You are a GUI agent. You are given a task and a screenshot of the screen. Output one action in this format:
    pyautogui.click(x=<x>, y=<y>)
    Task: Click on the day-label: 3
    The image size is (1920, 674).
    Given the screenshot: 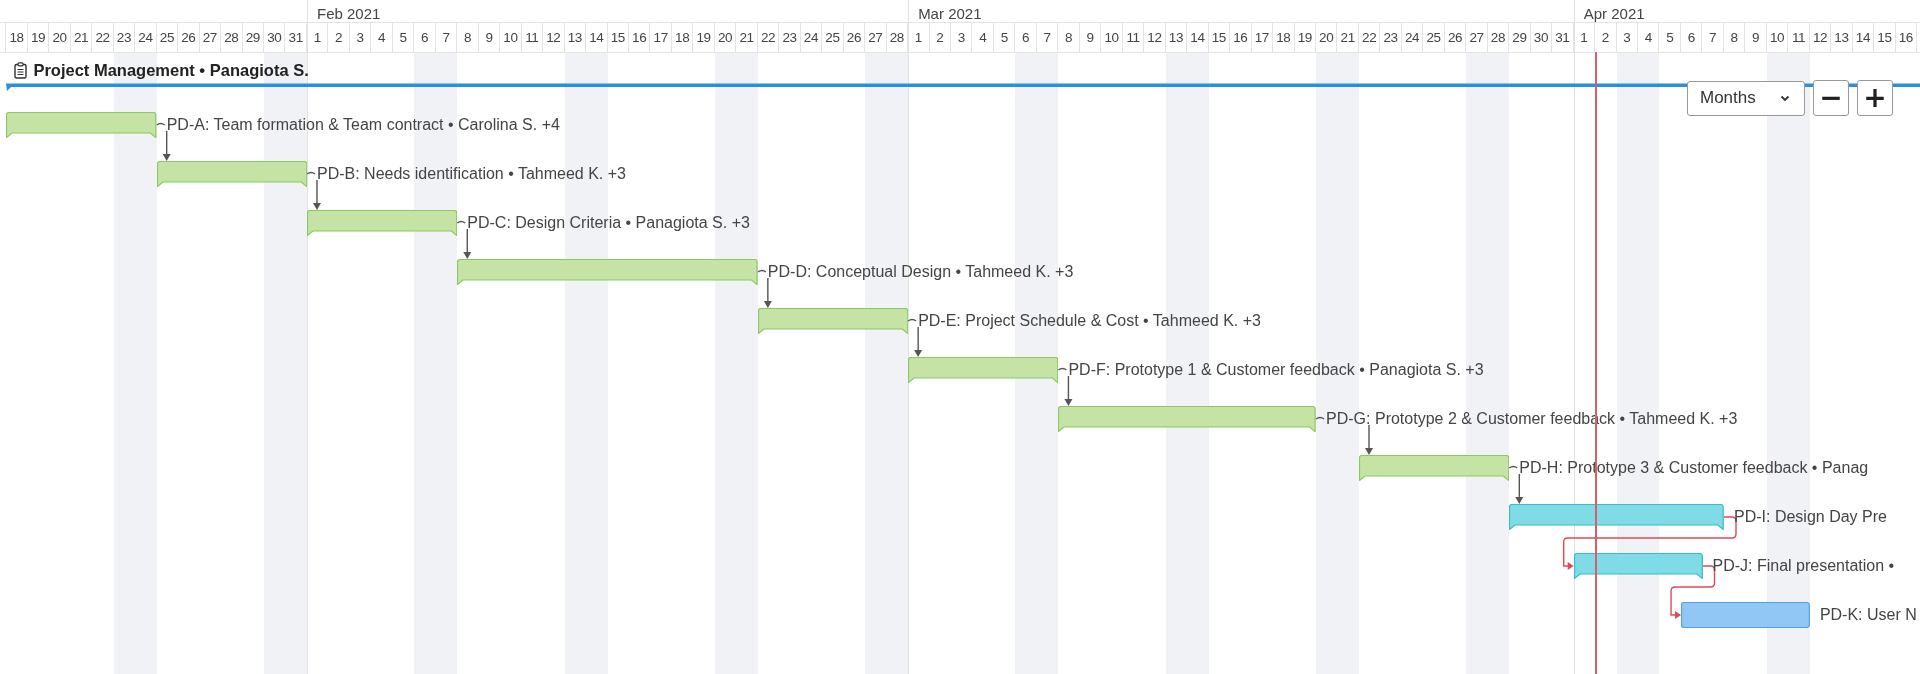 What is the action you would take?
    pyautogui.click(x=1627, y=37)
    